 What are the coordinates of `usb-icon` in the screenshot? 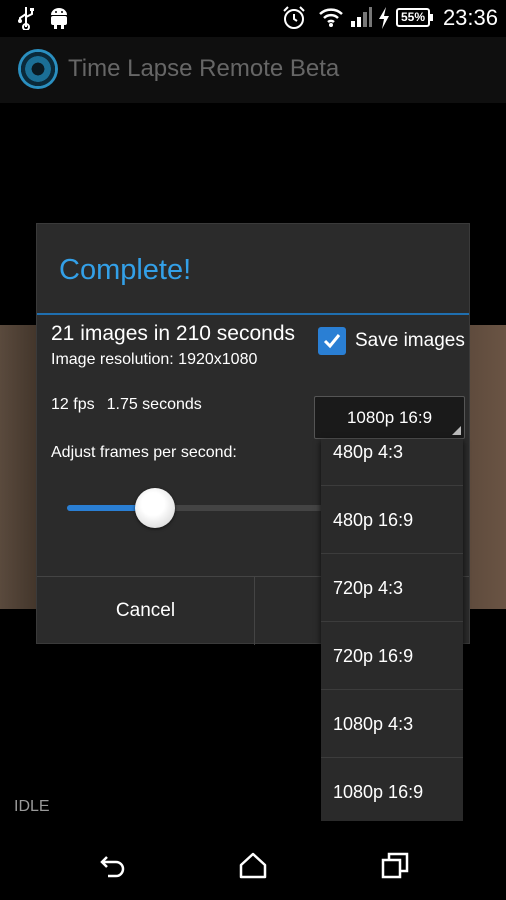 It's located at (26, 20).